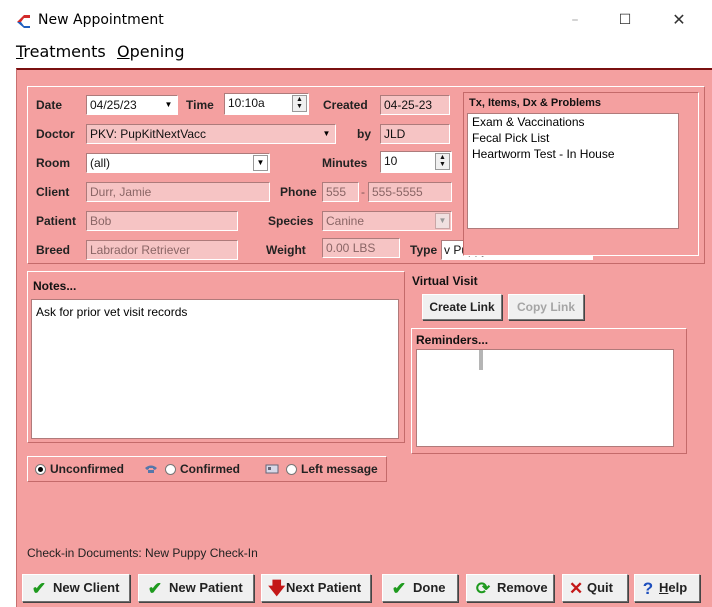  I want to click on left-message-radio, so click(291, 469).